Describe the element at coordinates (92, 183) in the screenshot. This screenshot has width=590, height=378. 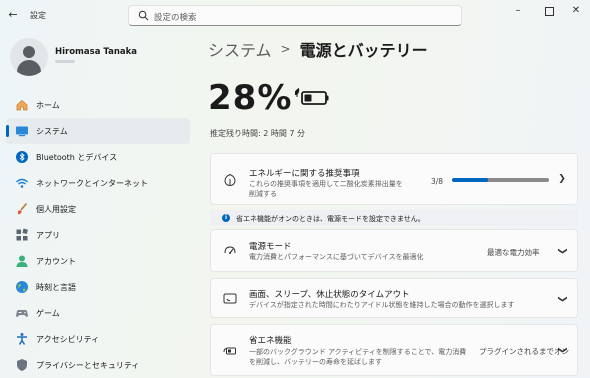
I see `sidebar-item-label: ネットワークとインターネット` at that location.